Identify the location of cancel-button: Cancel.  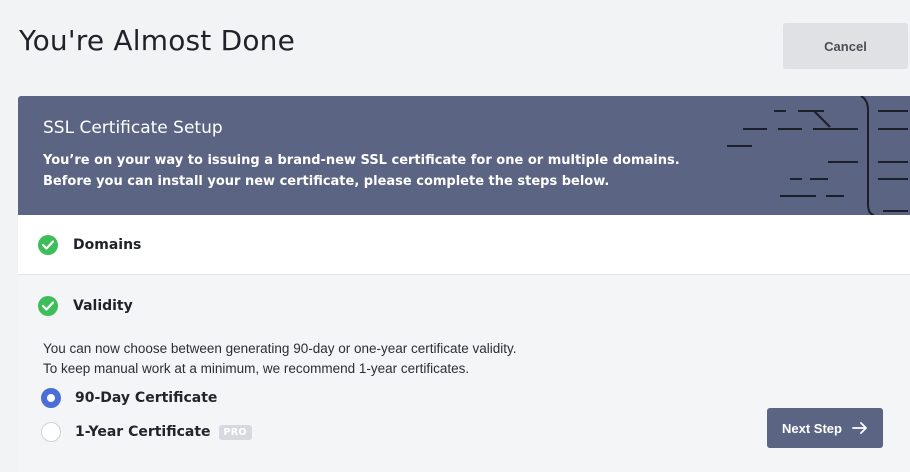
(845, 46).